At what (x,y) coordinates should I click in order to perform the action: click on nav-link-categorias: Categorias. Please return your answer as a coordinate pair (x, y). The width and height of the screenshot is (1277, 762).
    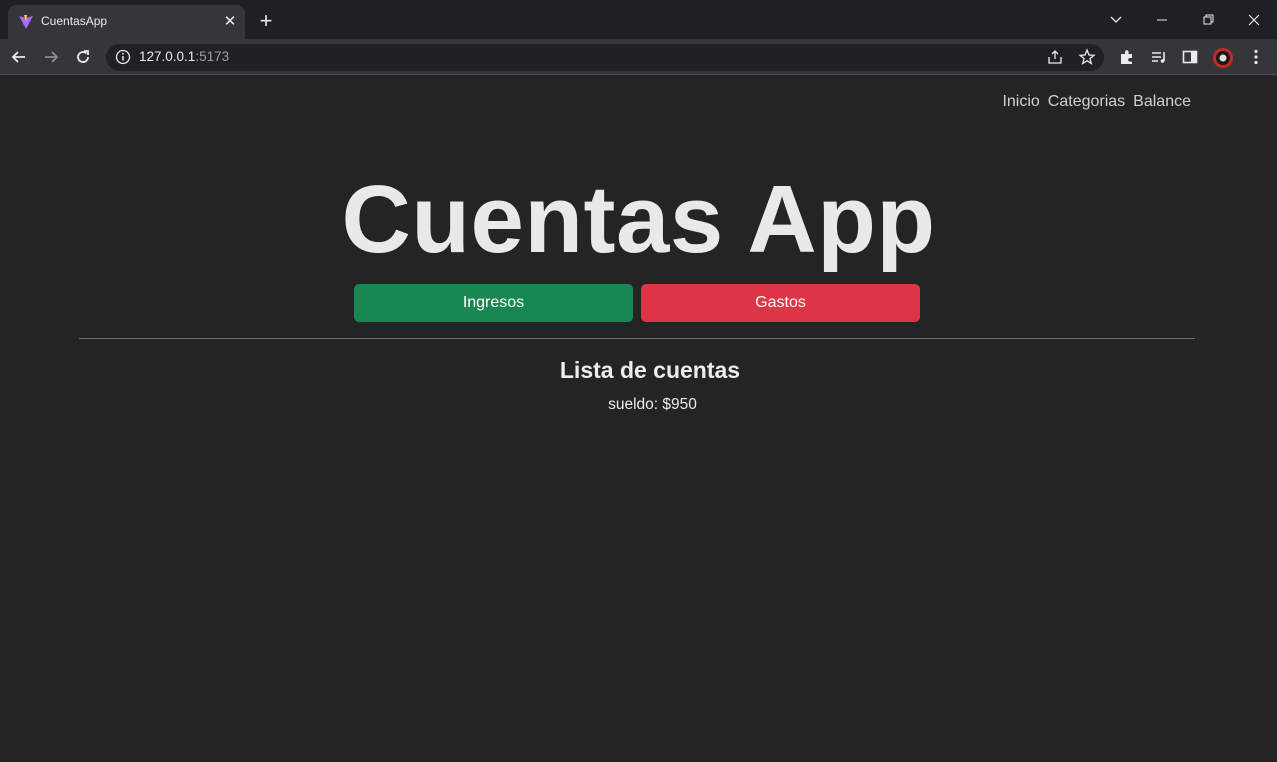
    Looking at the image, I should click on (1086, 102).